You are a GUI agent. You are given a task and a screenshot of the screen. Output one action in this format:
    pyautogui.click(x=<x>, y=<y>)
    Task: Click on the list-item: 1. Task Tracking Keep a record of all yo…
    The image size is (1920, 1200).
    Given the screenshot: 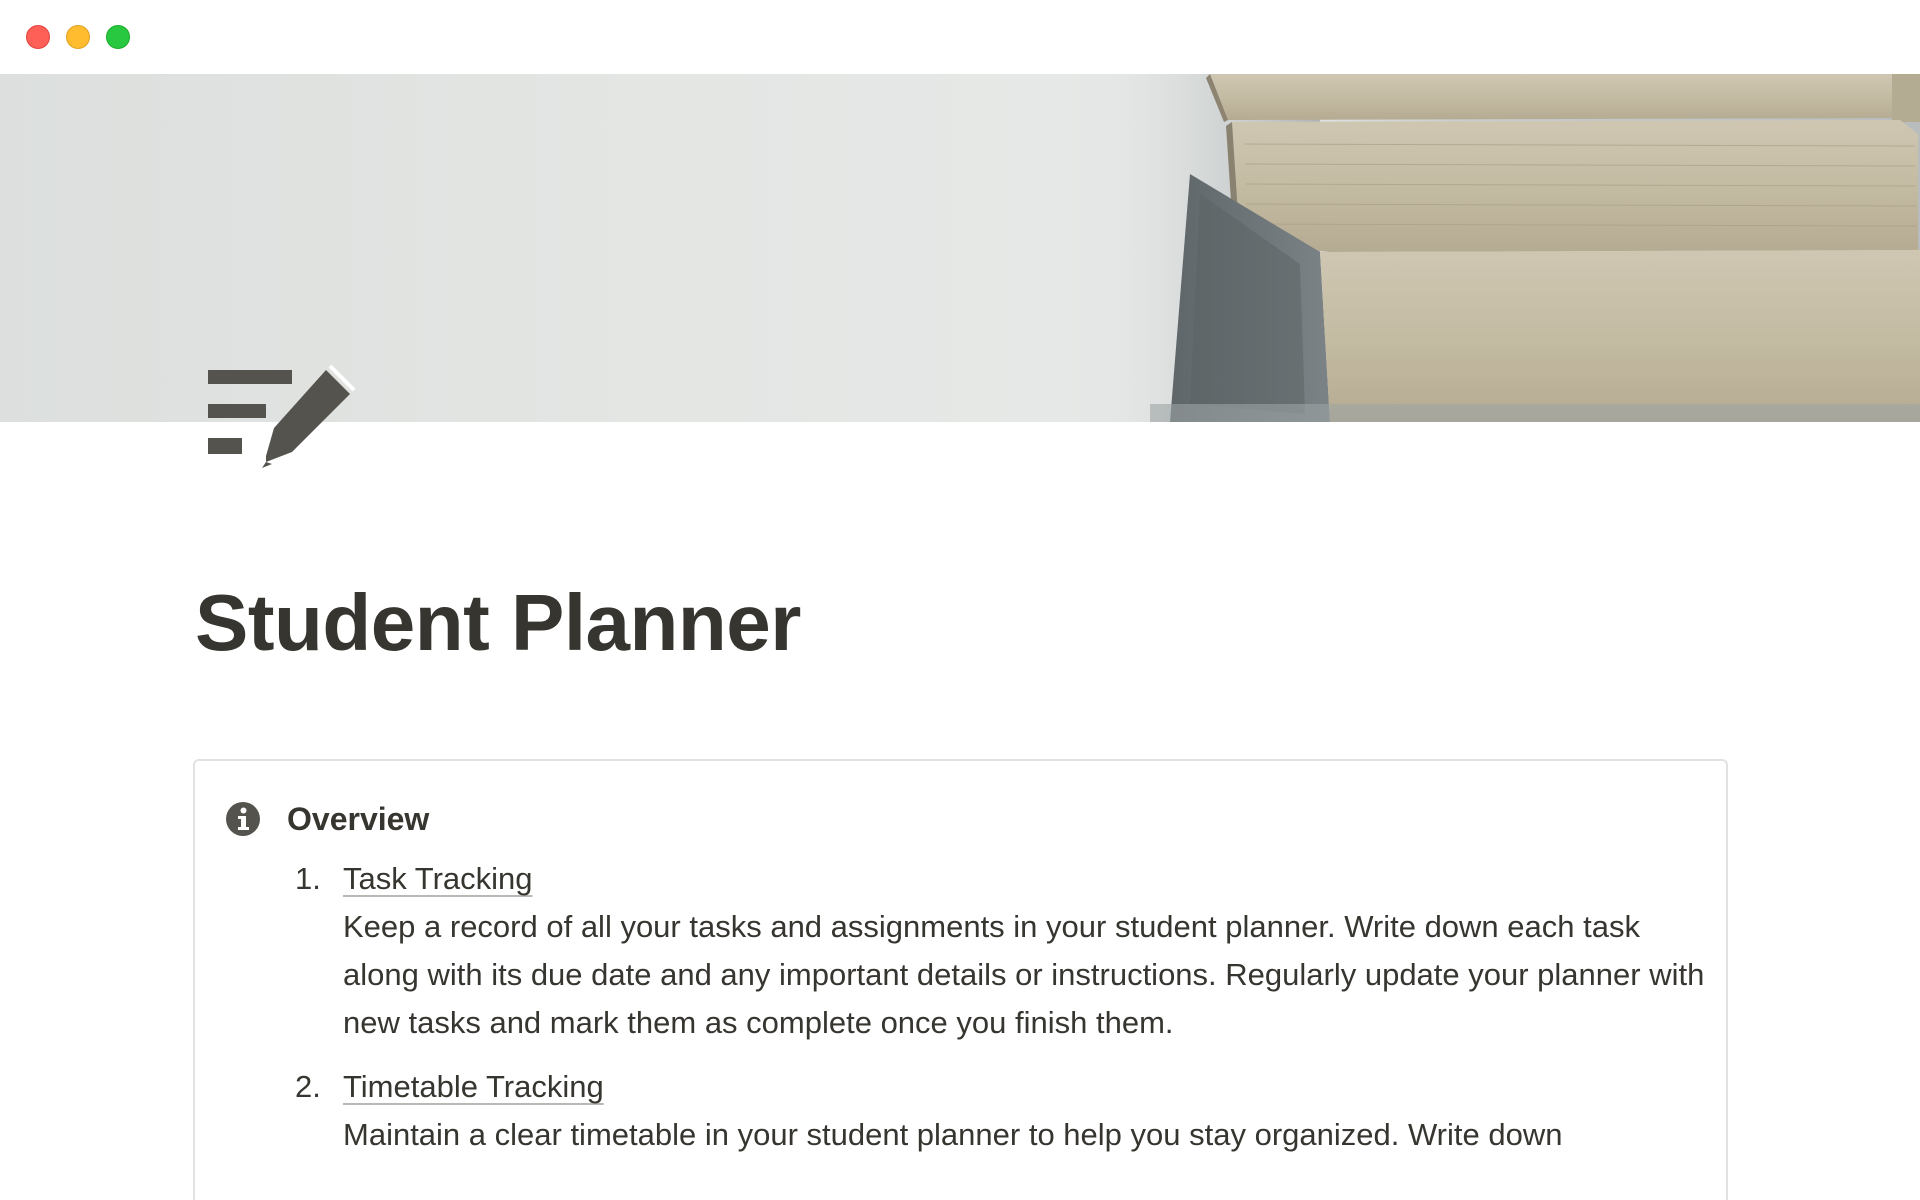 What is the action you would take?
    pyautogui.click(x=999, y=951)
    